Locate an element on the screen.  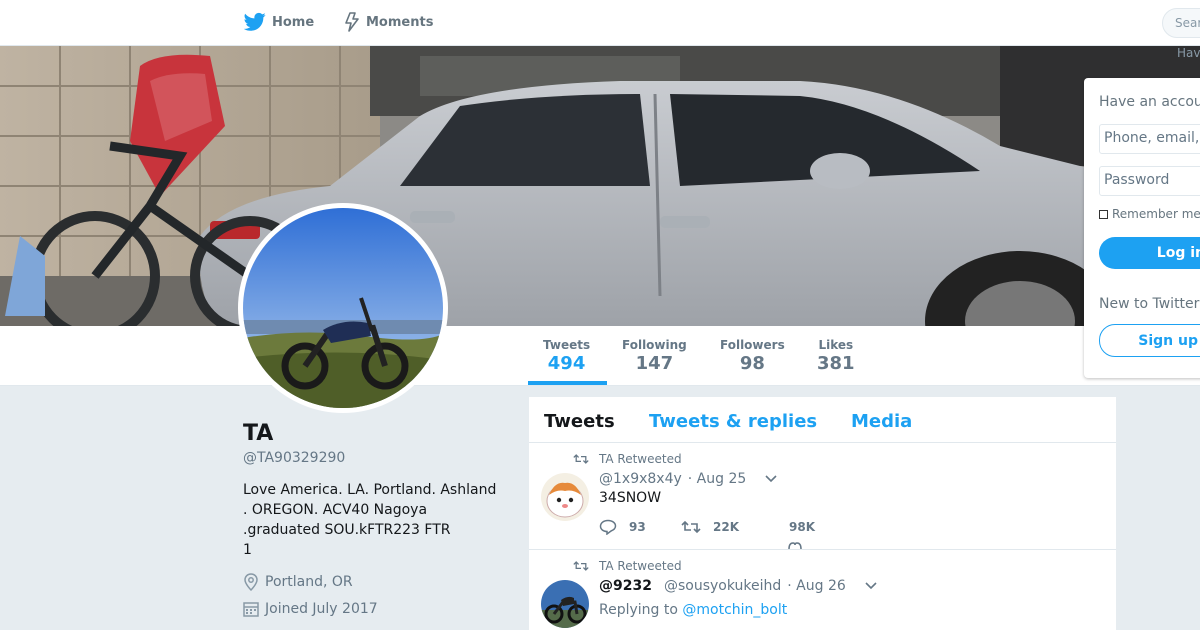
new-to-twitter: New to Twitter? is located at coordinates (1149, 304).